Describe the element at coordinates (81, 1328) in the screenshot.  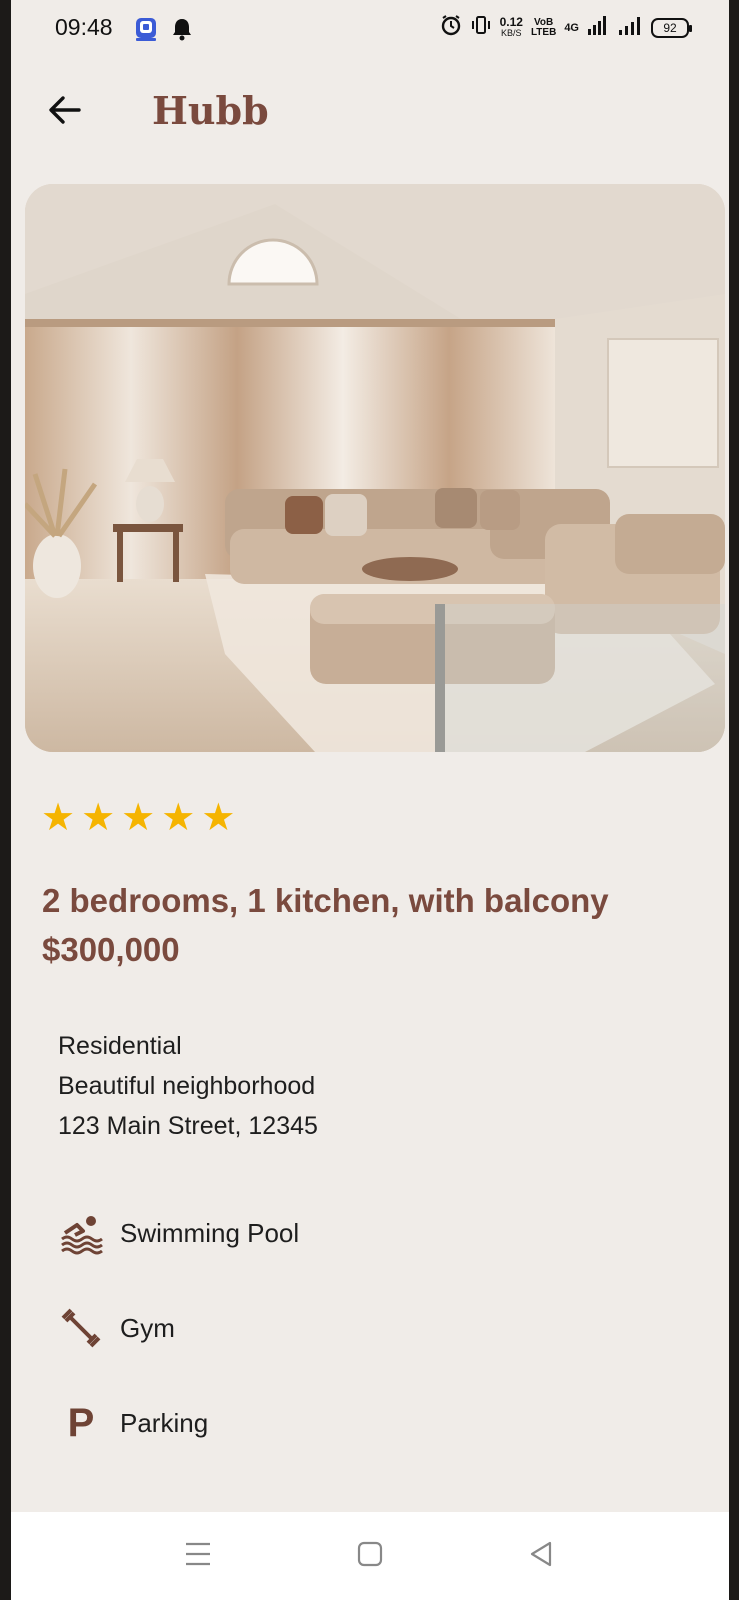
I see `dumbbell-icon` at that location.